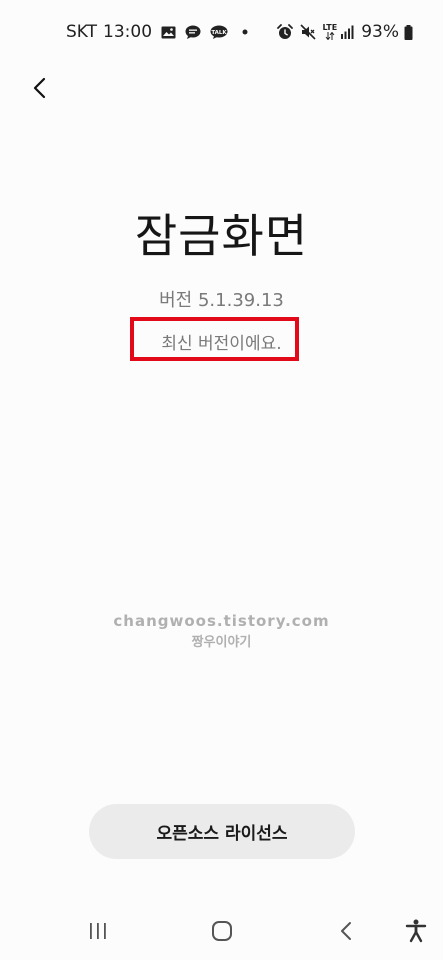 Image resolution: width=443 pixels, height=960 pixels. I want to click on chevron-left-icon, so click(40, 90).